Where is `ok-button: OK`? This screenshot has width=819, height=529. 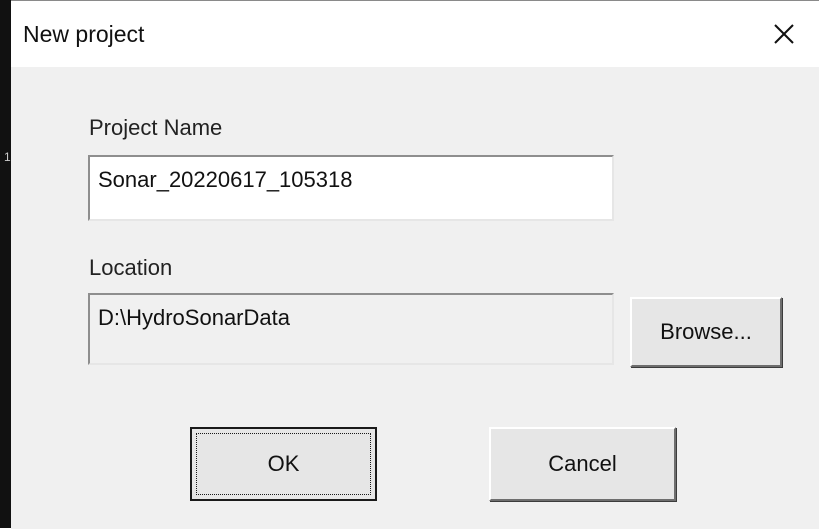 ok-button: OK is located at coordinates (283, 464).